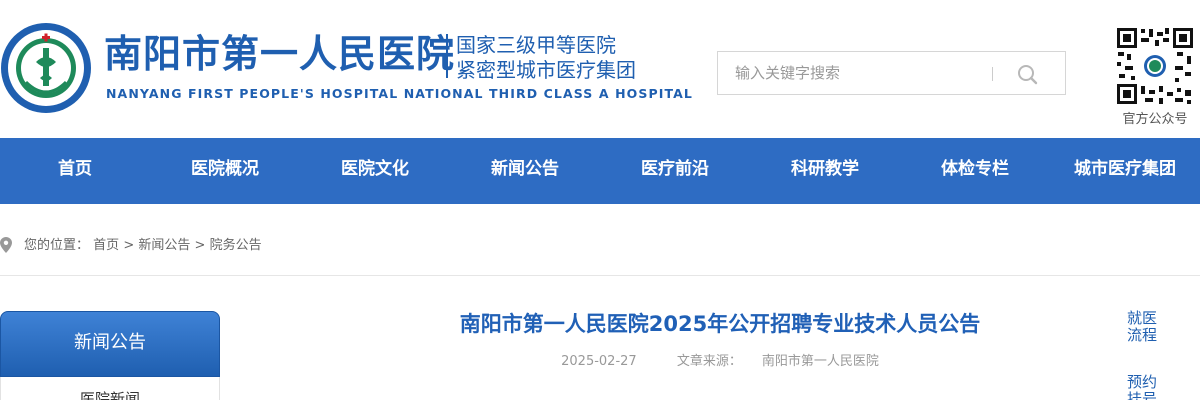 This screenshot has width=1200, height=400. Describe the element at coordinates (675, 171) in the screenshot. I see `nav-item-medical-frontier: 医疗前沿` at that location.